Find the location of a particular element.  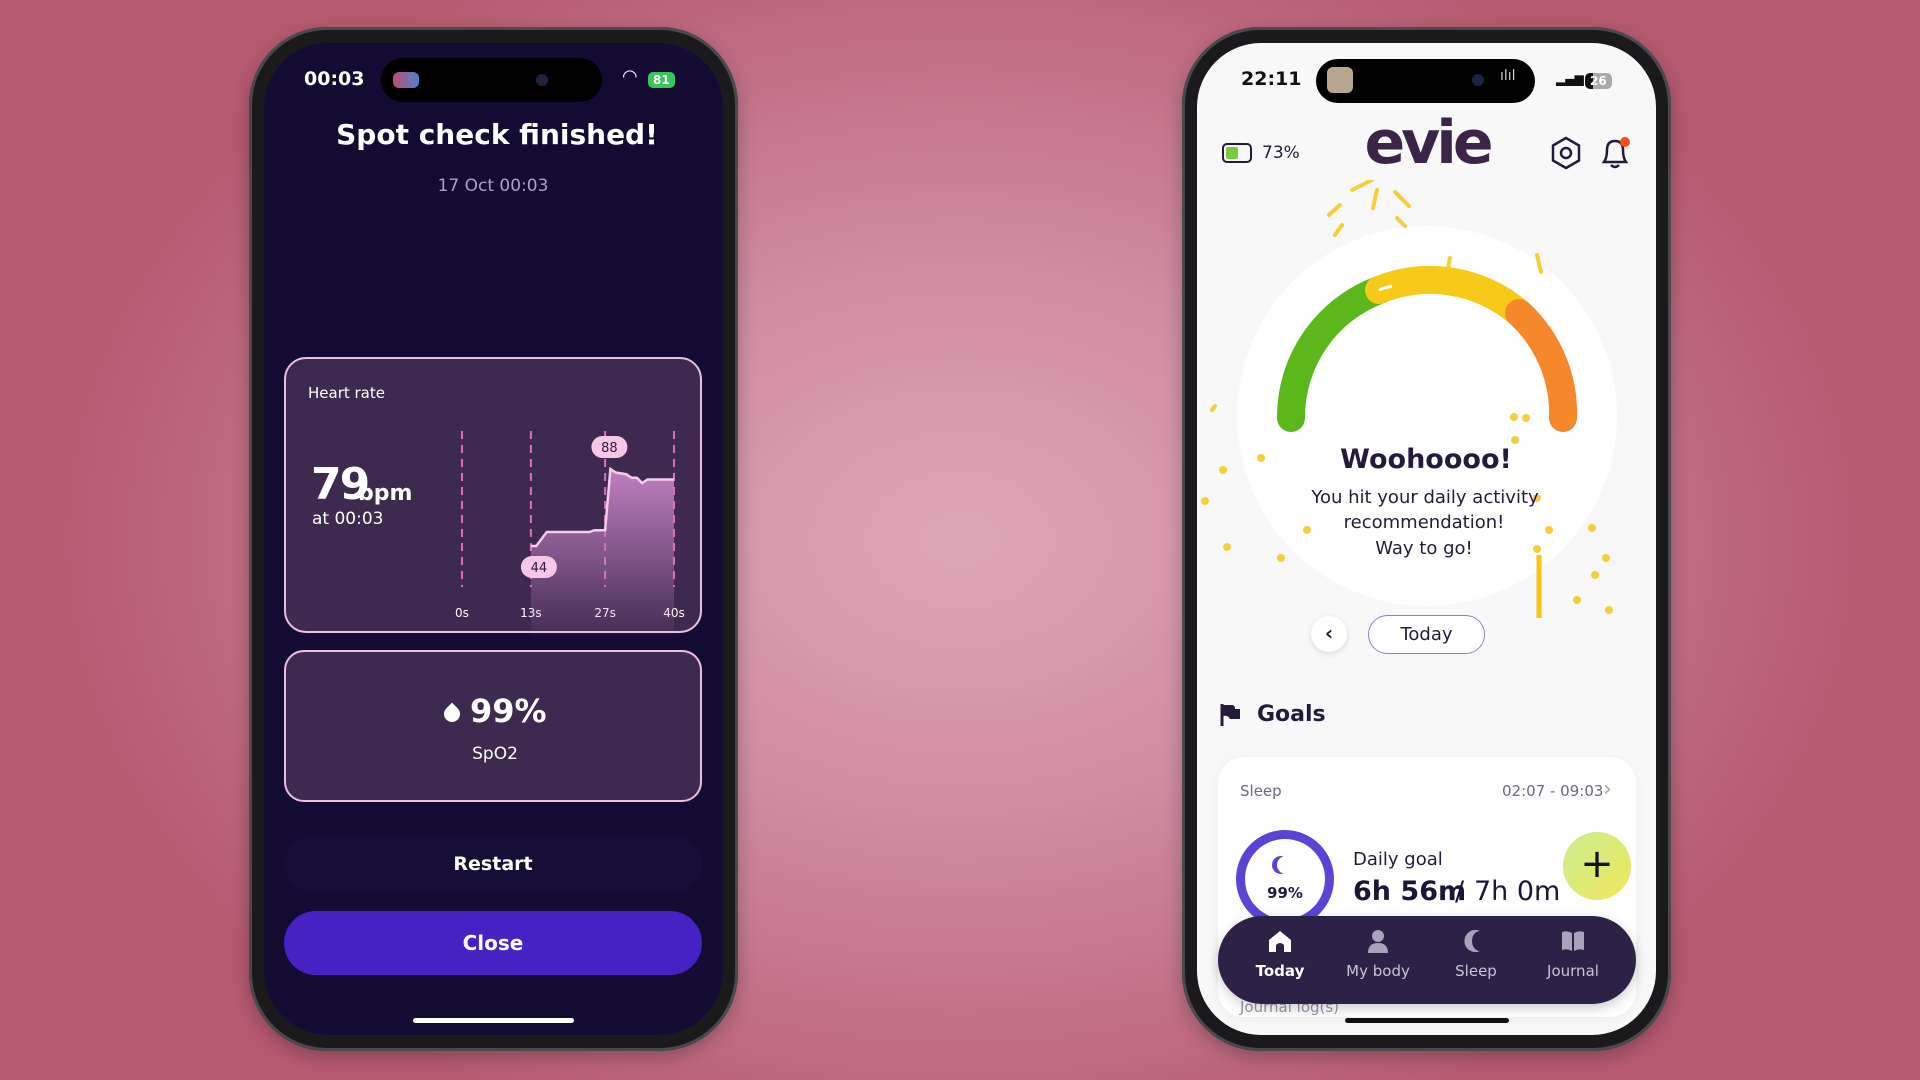

settings-icon is located at coordinates (1566, 153).